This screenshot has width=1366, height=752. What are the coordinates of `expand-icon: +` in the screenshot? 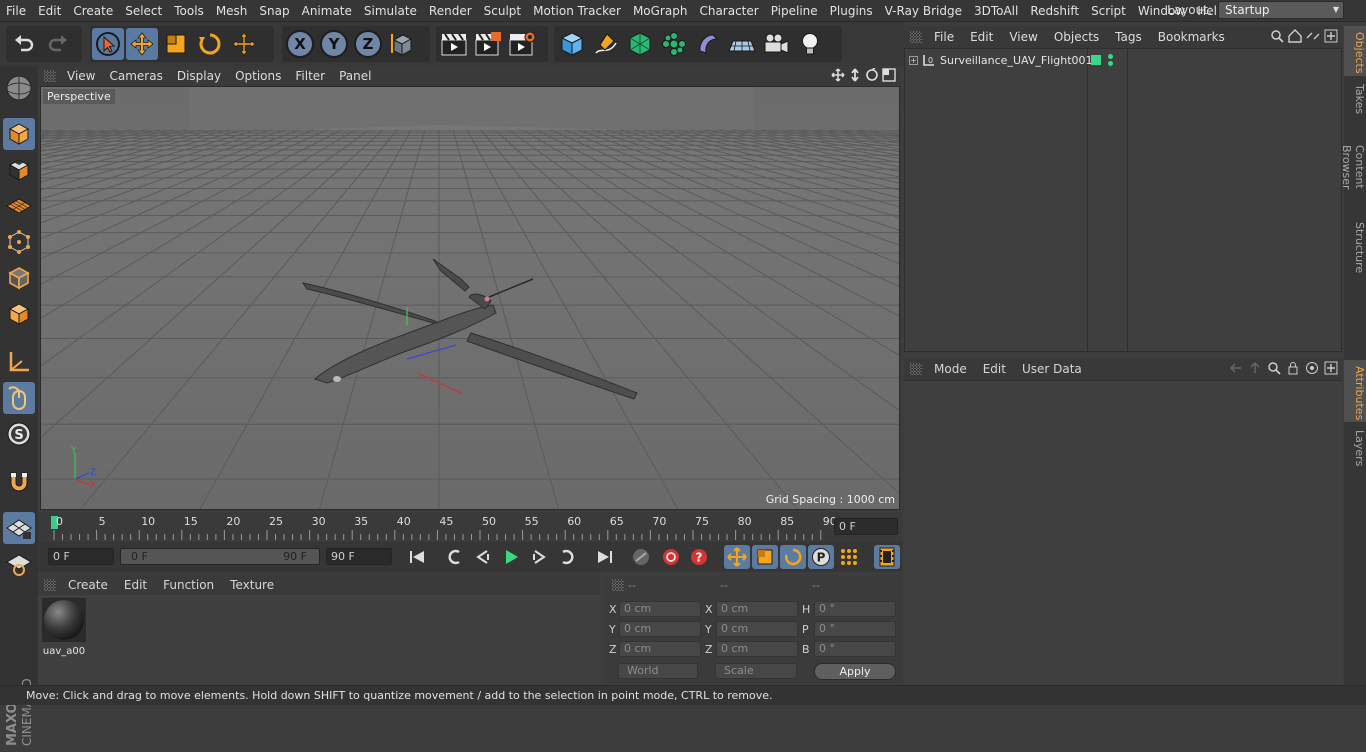 It's located at (913, 60).